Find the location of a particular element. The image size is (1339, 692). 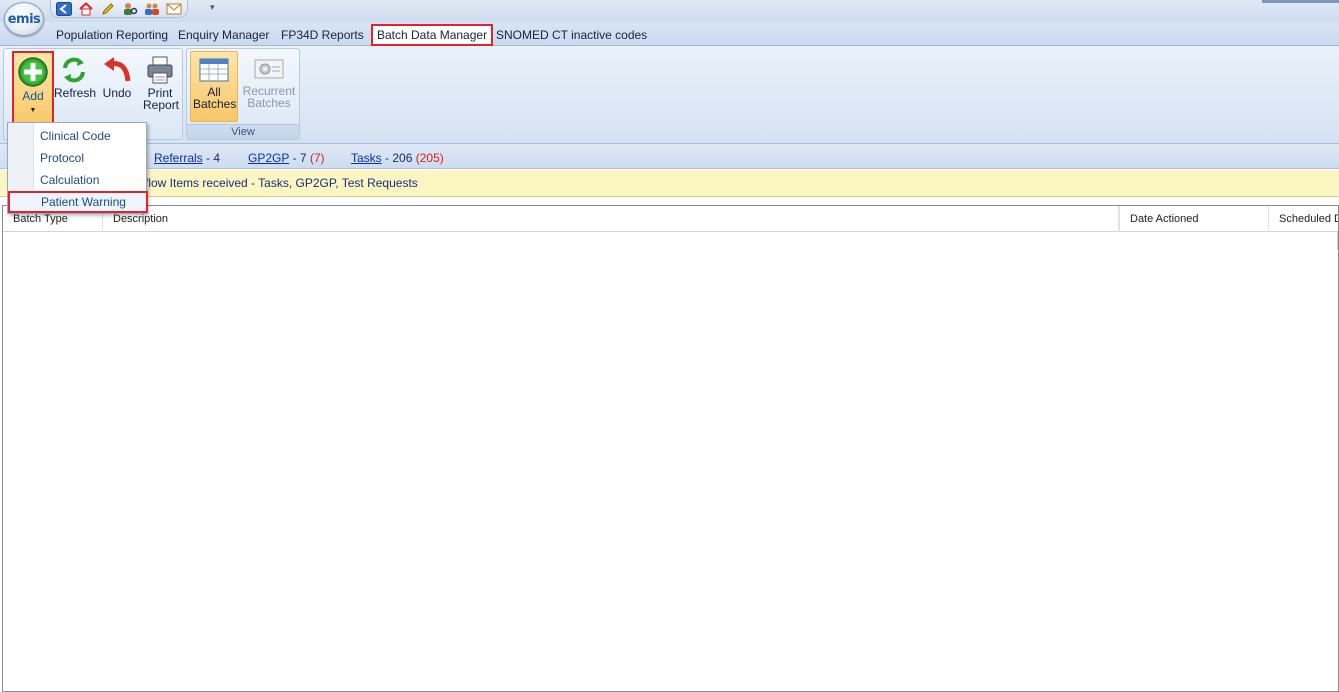

add-dropdown-arrow-icon: ▼ is located at coordinates (33, 110).